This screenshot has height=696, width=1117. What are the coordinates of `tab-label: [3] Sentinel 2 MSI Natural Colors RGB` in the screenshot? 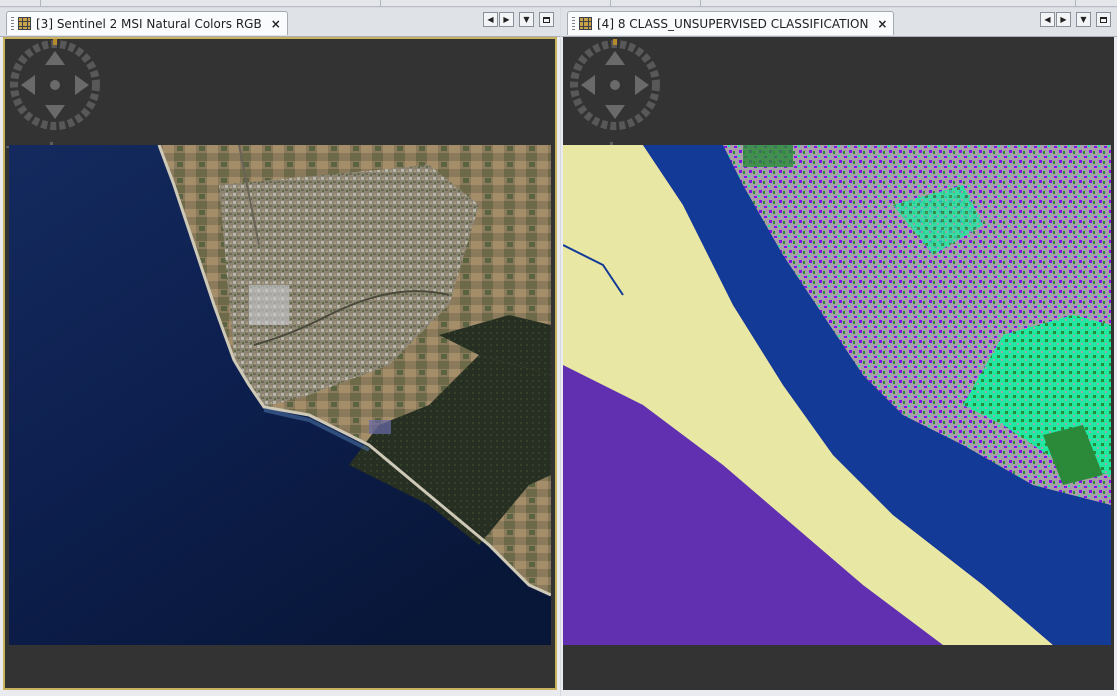 It's located at (149, 23).